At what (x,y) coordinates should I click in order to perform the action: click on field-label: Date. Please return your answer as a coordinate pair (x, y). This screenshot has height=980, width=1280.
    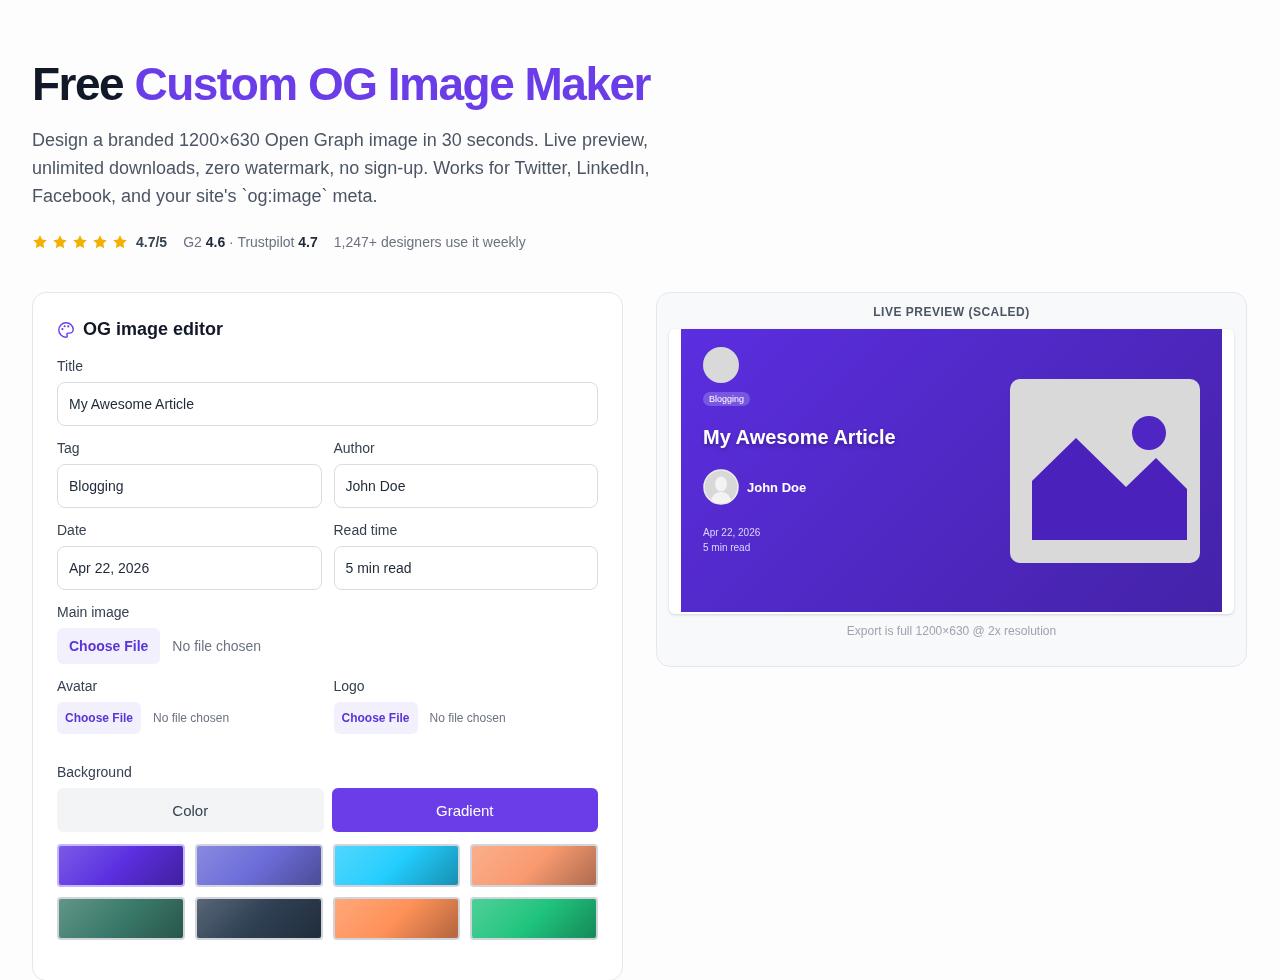
    Looking at the image, I should click on (72, 530).